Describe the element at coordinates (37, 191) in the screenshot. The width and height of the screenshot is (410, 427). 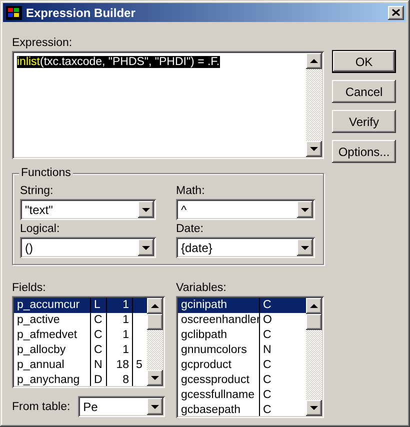
I see `dropdown-label: String:` at that location.